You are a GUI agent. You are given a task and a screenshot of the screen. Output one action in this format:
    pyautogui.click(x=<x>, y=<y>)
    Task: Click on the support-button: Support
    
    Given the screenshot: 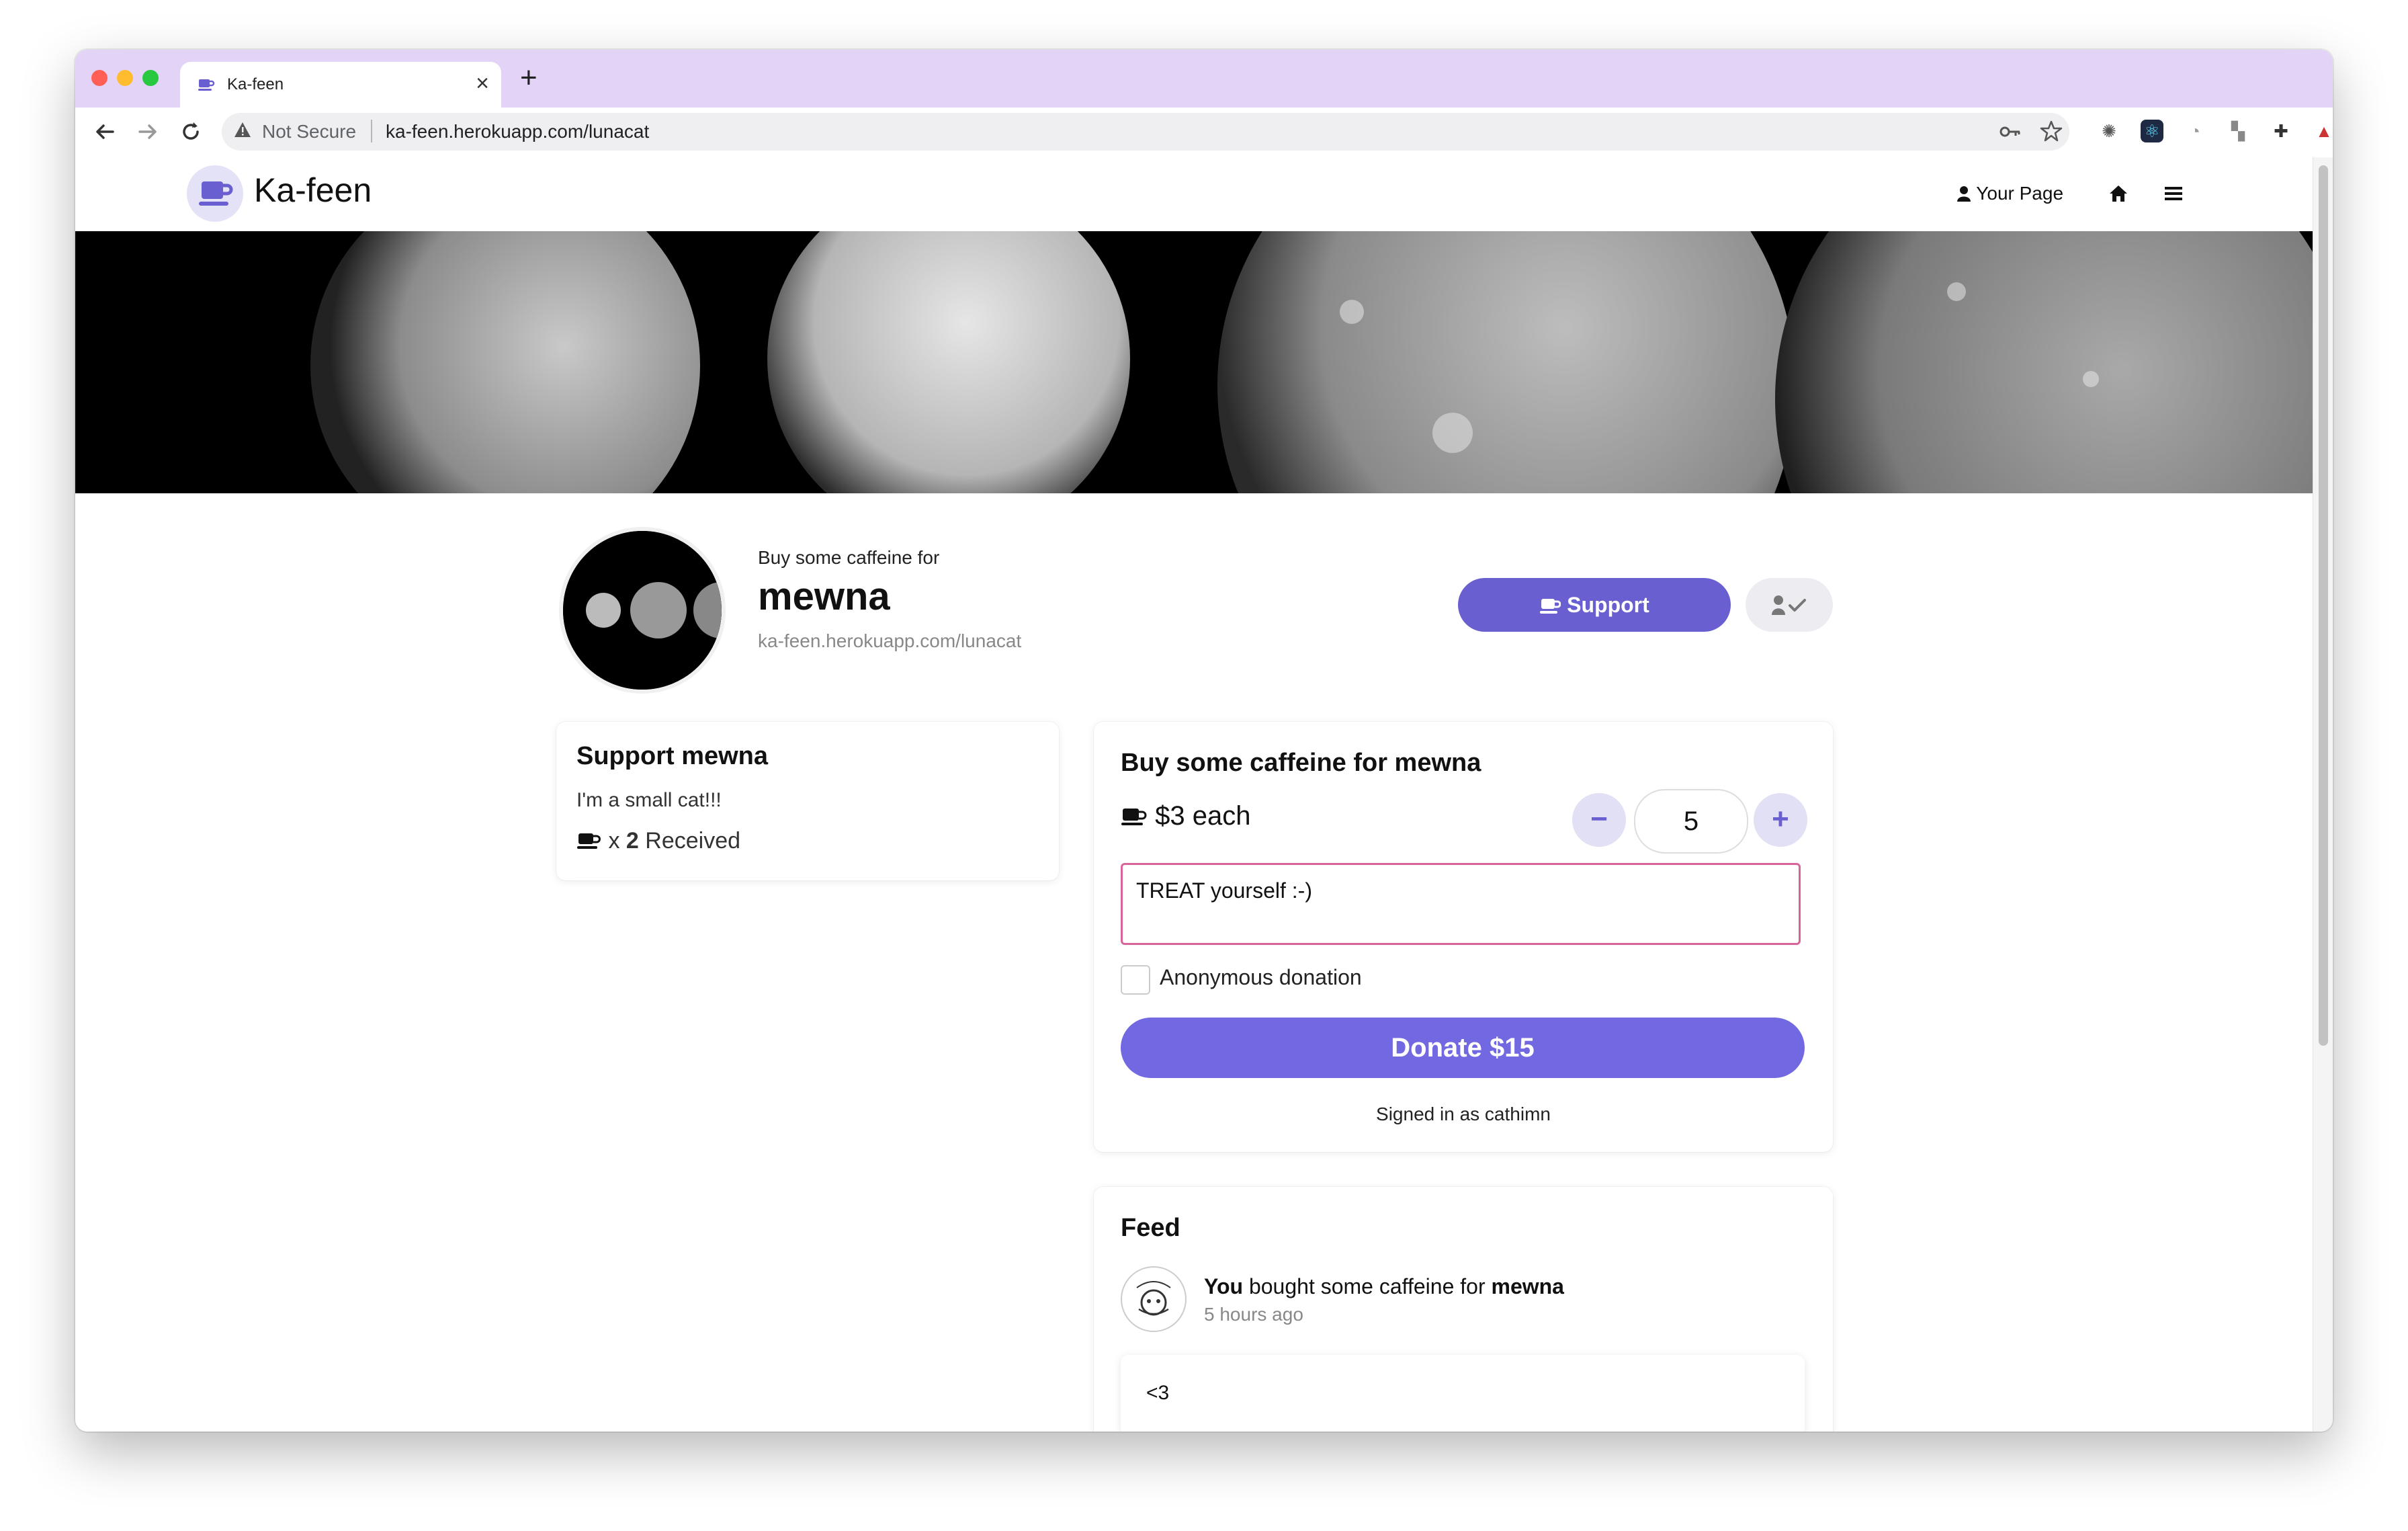 What is the action you would take?
    pyautogui.click(x=1595, y=605)
    